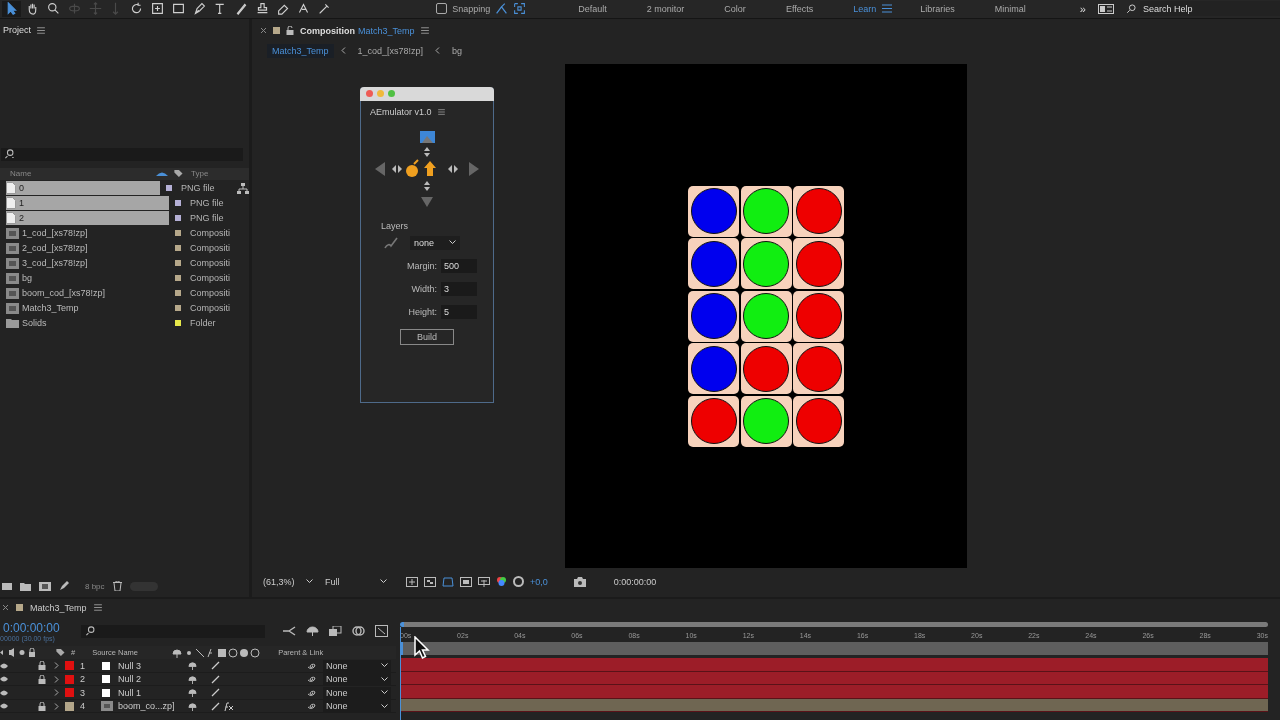 Image resolution: width=1280 pixels, height=720 pixels. What do you see at coordinates (459, 265) in the screenshot?
I see `input-field: 500` at bounding box center [459, 265].